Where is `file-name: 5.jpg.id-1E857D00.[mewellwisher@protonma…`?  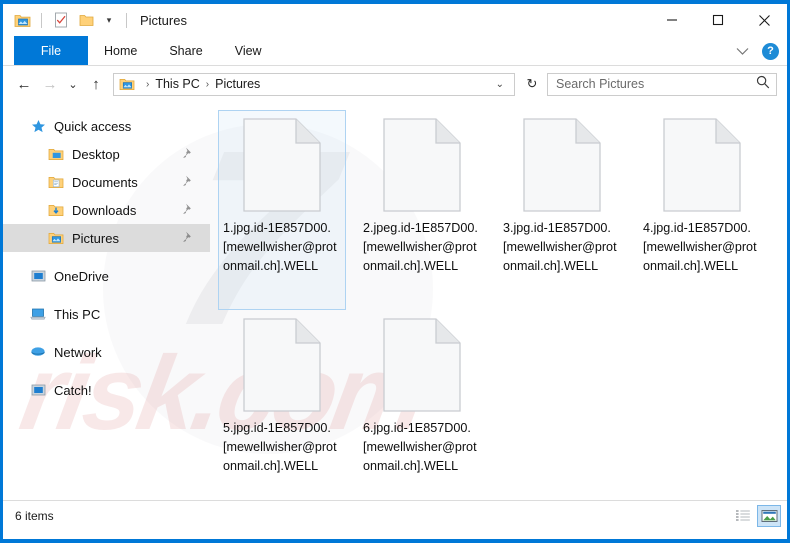 file-name: 5.jpg.id-1E857D00.[mewellwisher@protonma… is located at coordinates (280, 447).